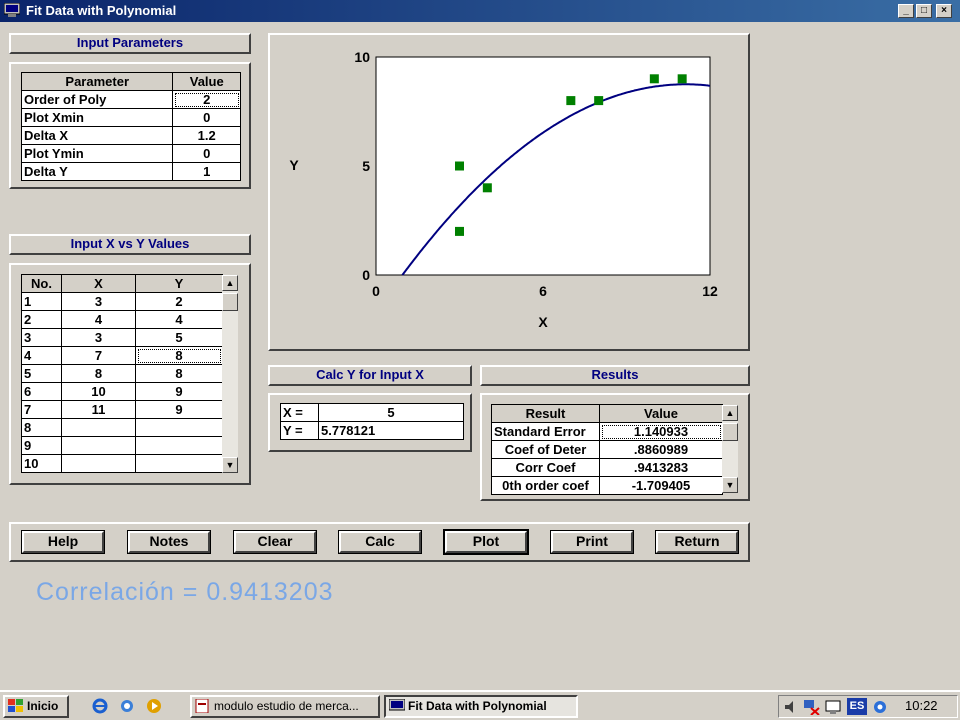 The image size is (960, 720). Describe the element at coordinates (545, 449) in the screenshot. I see `result-name: Coef of Deter` at that location.